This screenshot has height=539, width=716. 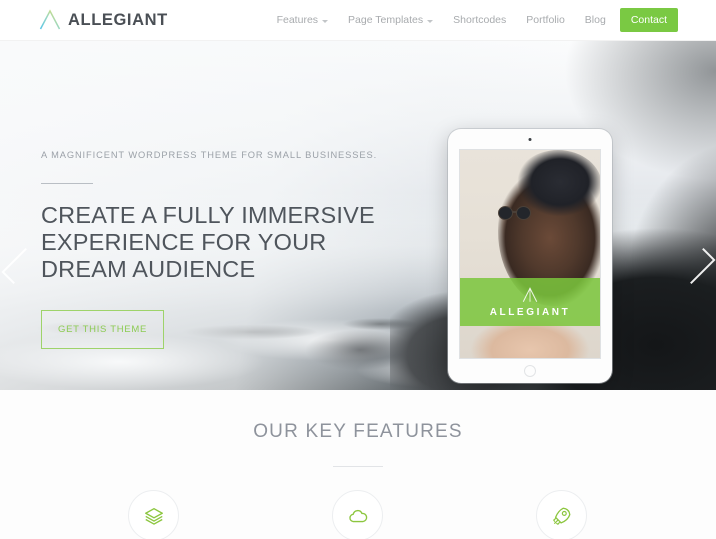 I want to click on nav-item-portfolio: Portfolio, so click(x=545, y=20).